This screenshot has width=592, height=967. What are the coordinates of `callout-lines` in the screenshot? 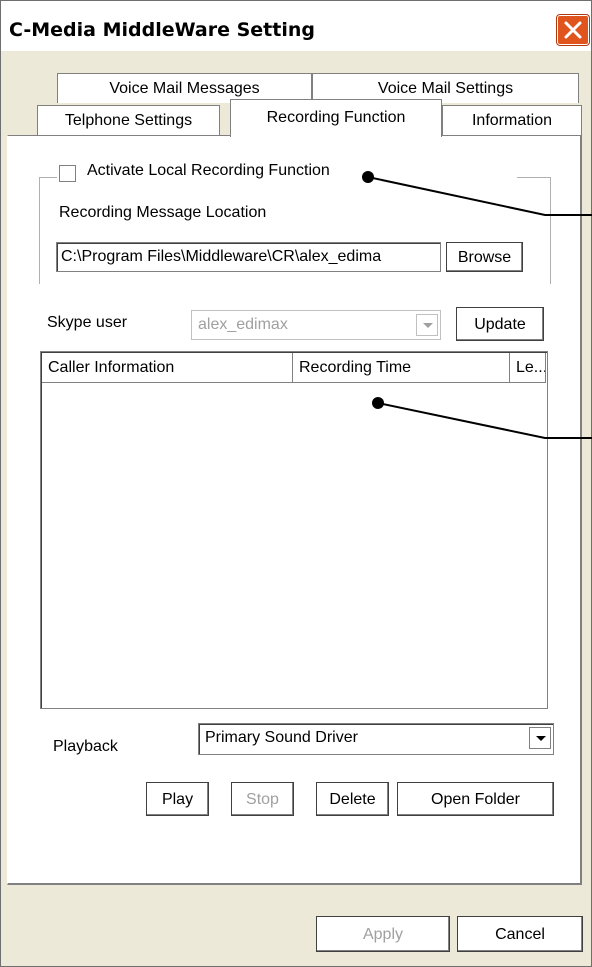 It's located at (477, 305).